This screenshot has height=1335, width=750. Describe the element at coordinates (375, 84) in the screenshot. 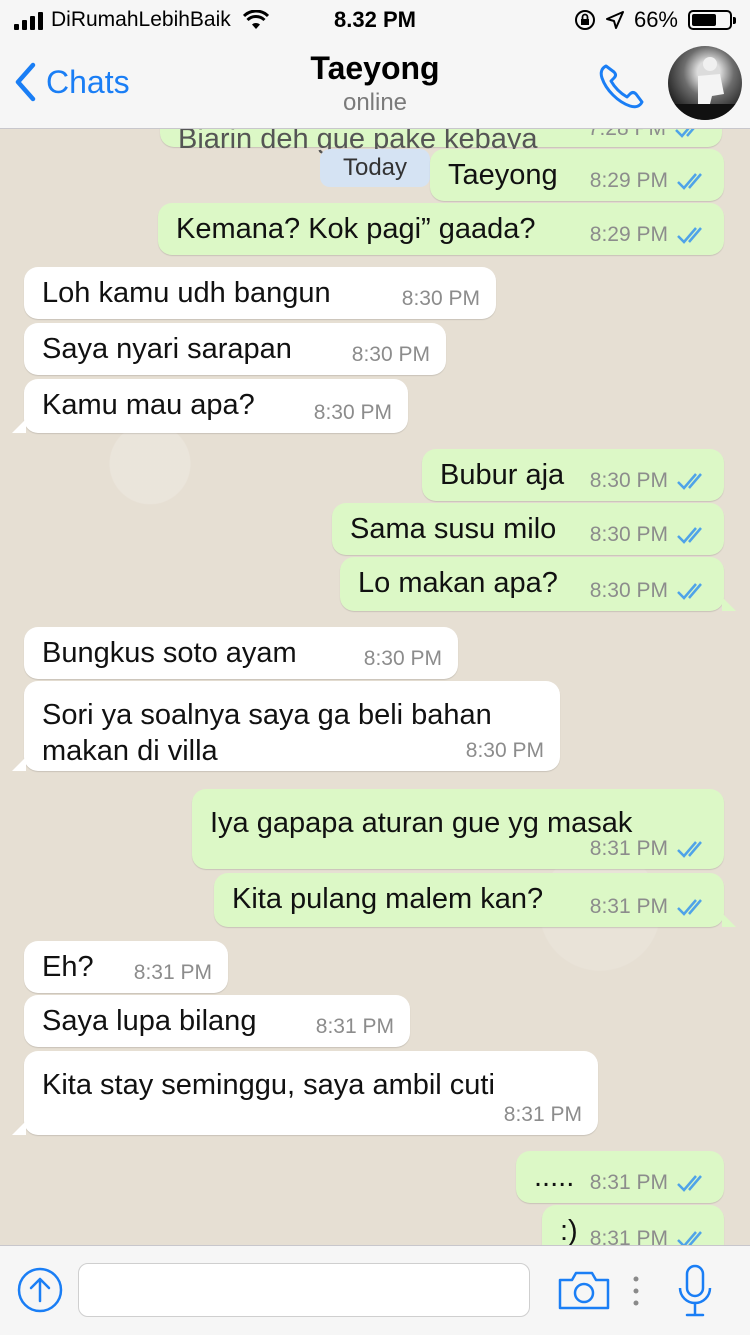

I see `nav-bar: Chats Taeyong online` at that location.